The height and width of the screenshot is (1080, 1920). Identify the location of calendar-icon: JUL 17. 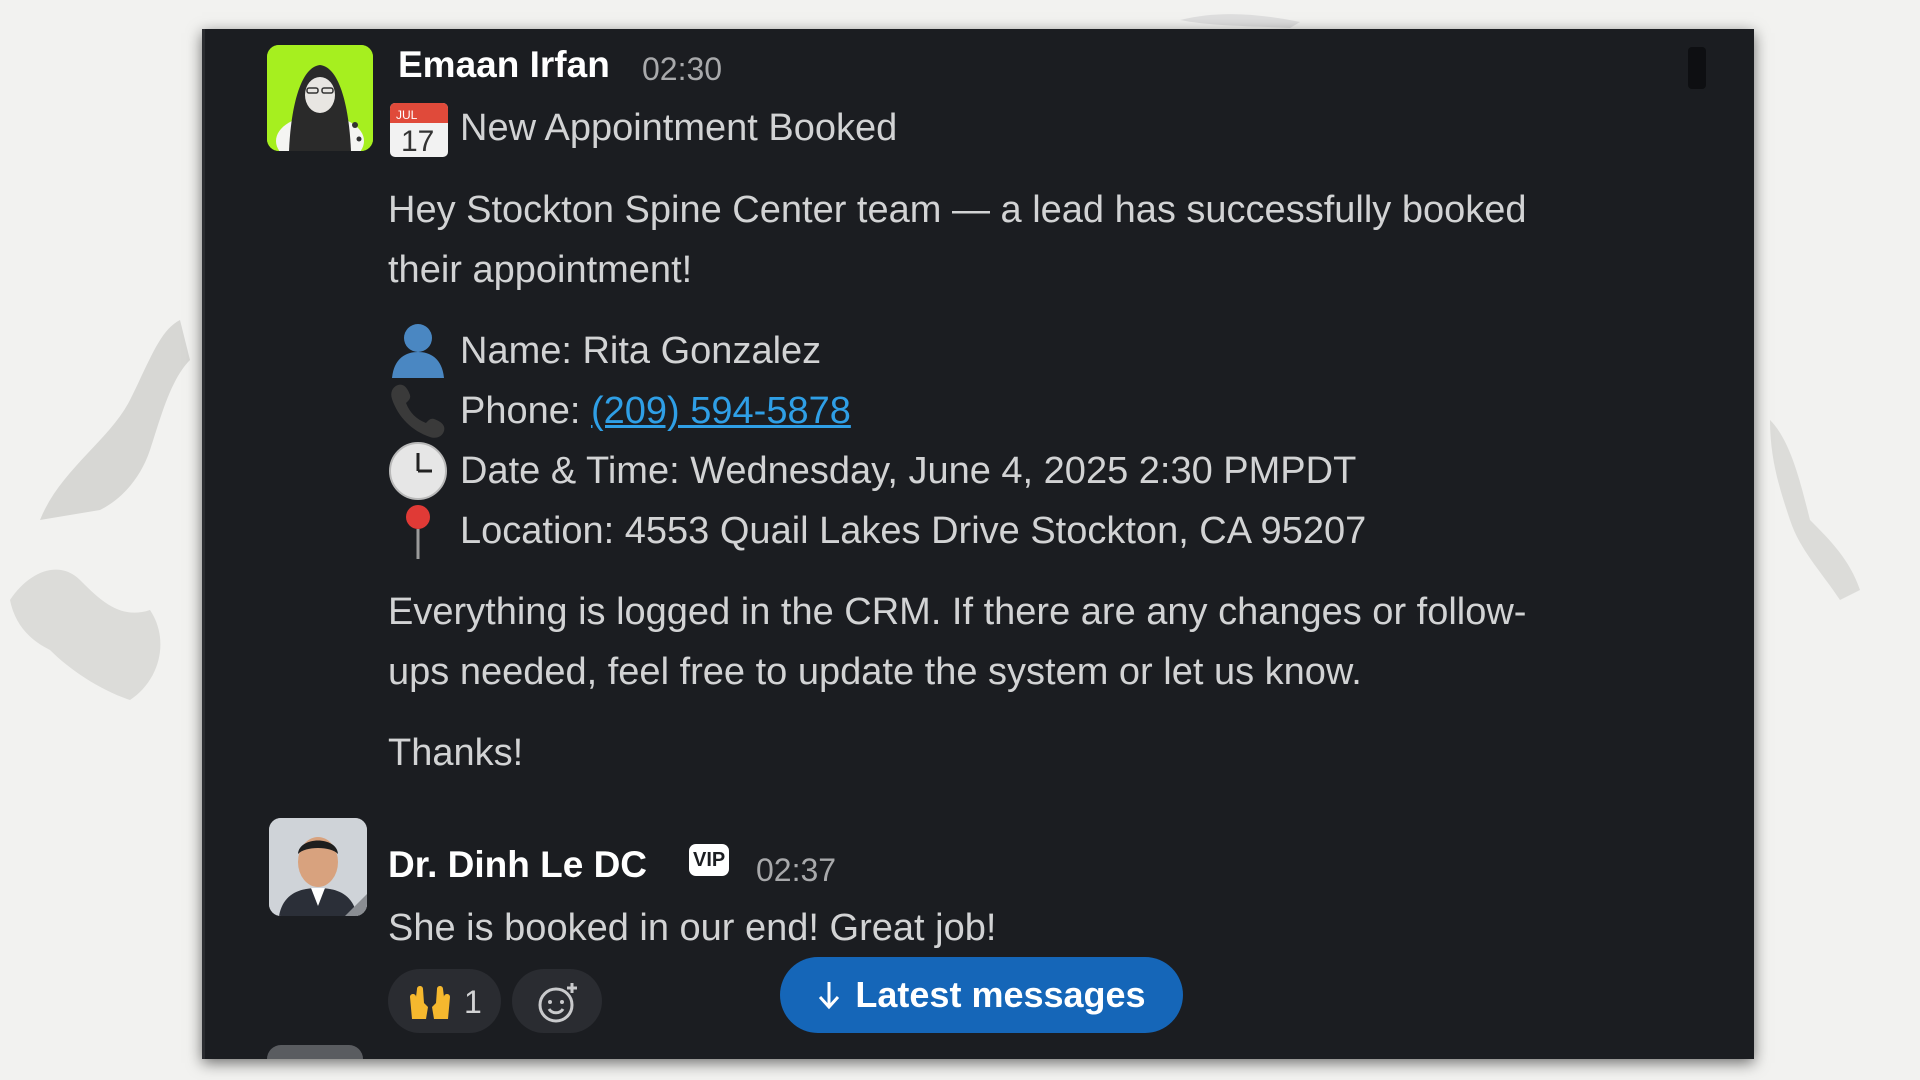
(419, 129).